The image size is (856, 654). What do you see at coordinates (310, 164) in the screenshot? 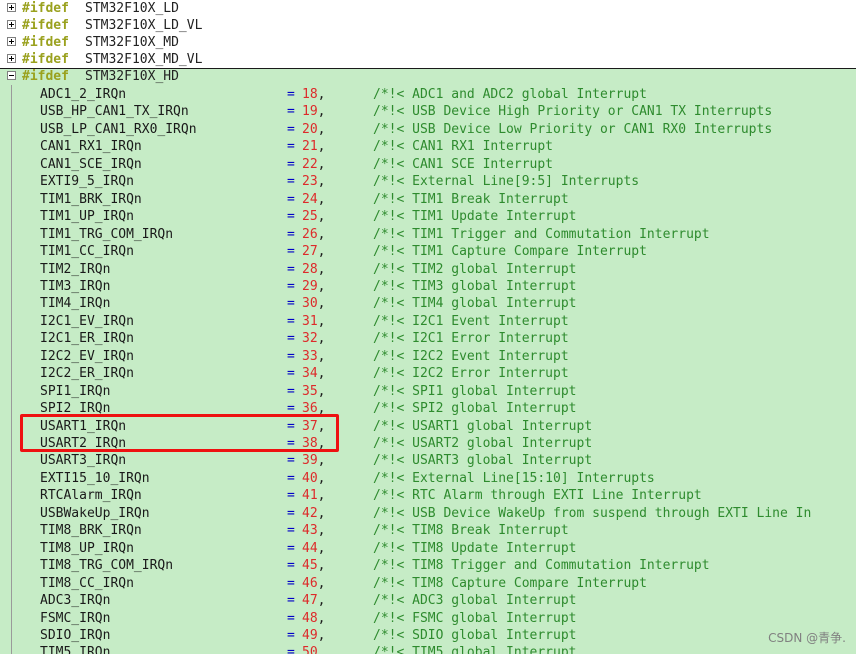
I see `enum-value: 22` at bounding box center [310, 164].